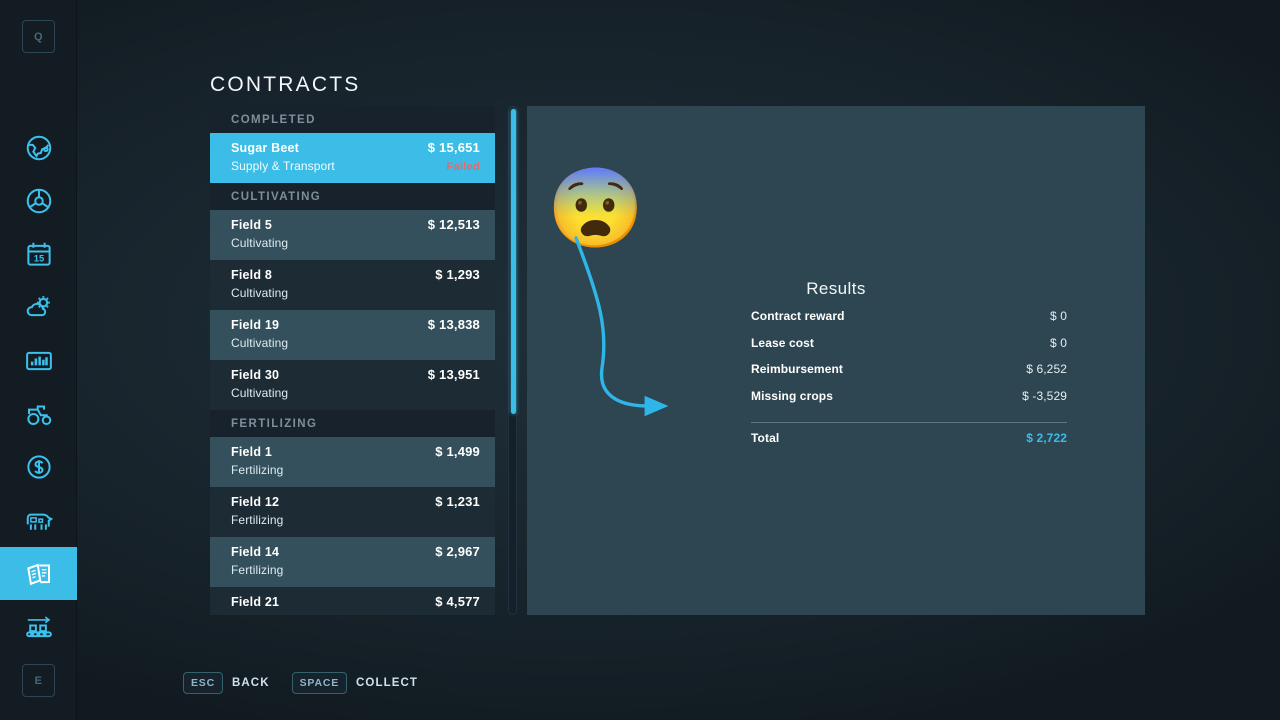  I want to click on key-hint-e: E, so click(38, 680).